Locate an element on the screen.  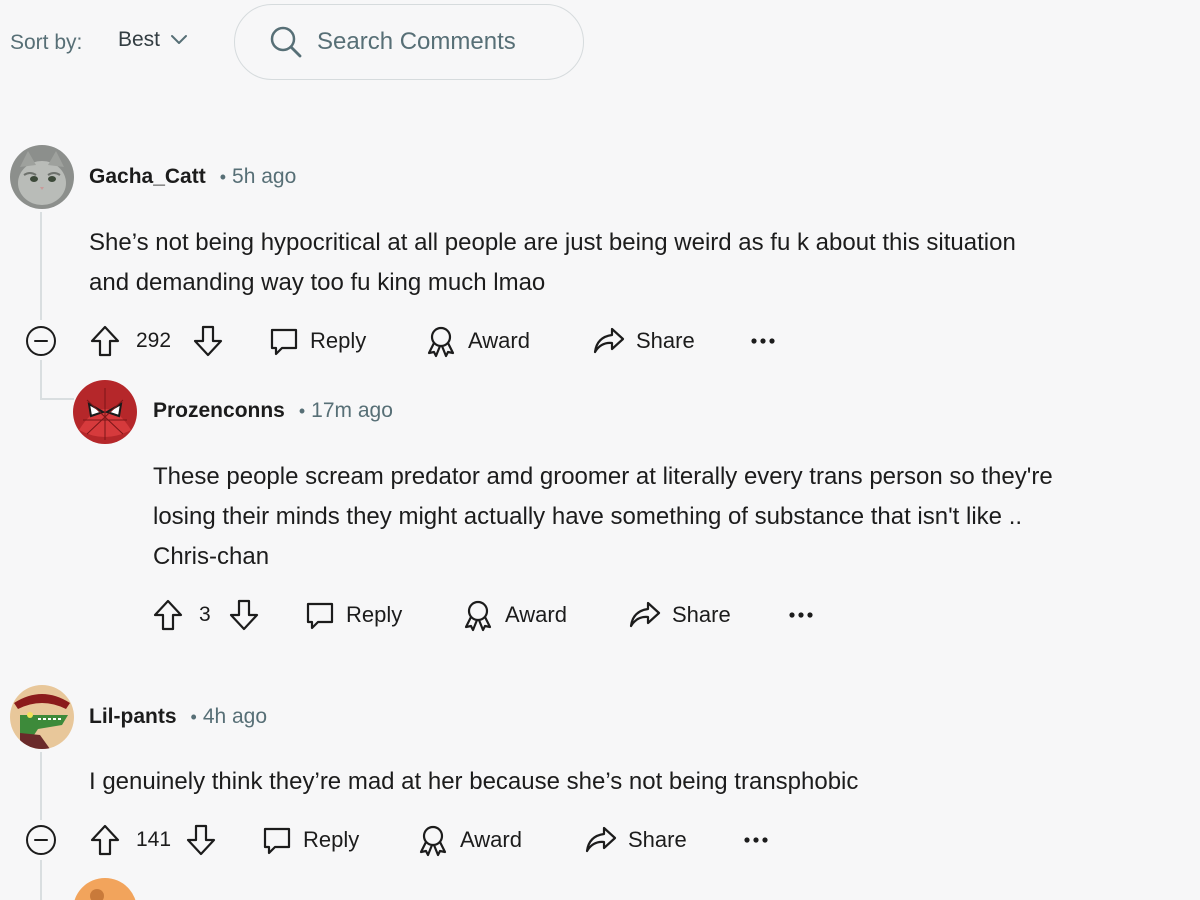
sort-dropdown: Best is located at coordinates (153, 40).